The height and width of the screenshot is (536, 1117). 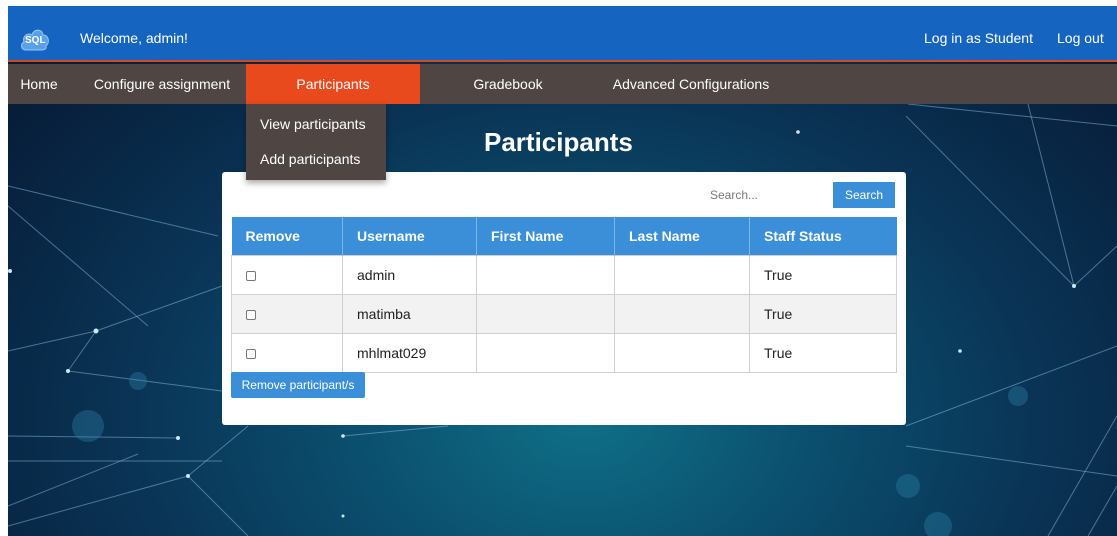 What do you see at coordinates (333, 84) in the screenshot?
I see `nav-item-participants: Participants` at bounding box center [333, 84].